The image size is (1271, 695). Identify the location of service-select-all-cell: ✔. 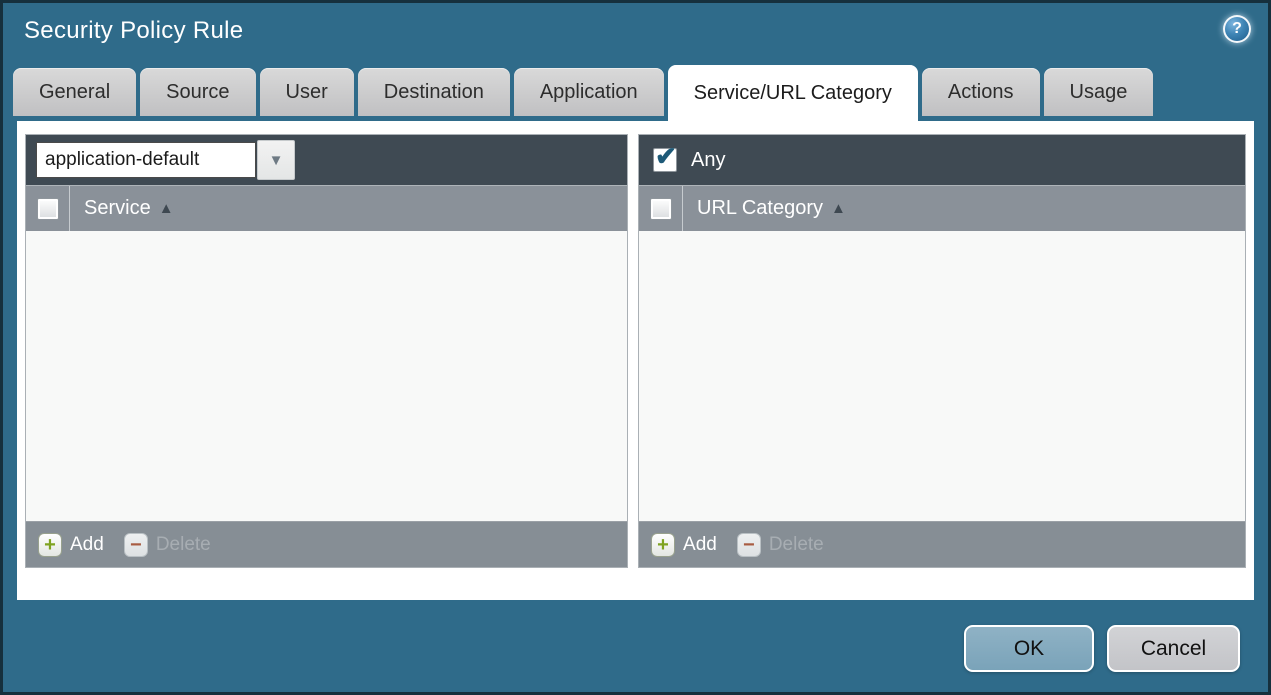
(48, 208).